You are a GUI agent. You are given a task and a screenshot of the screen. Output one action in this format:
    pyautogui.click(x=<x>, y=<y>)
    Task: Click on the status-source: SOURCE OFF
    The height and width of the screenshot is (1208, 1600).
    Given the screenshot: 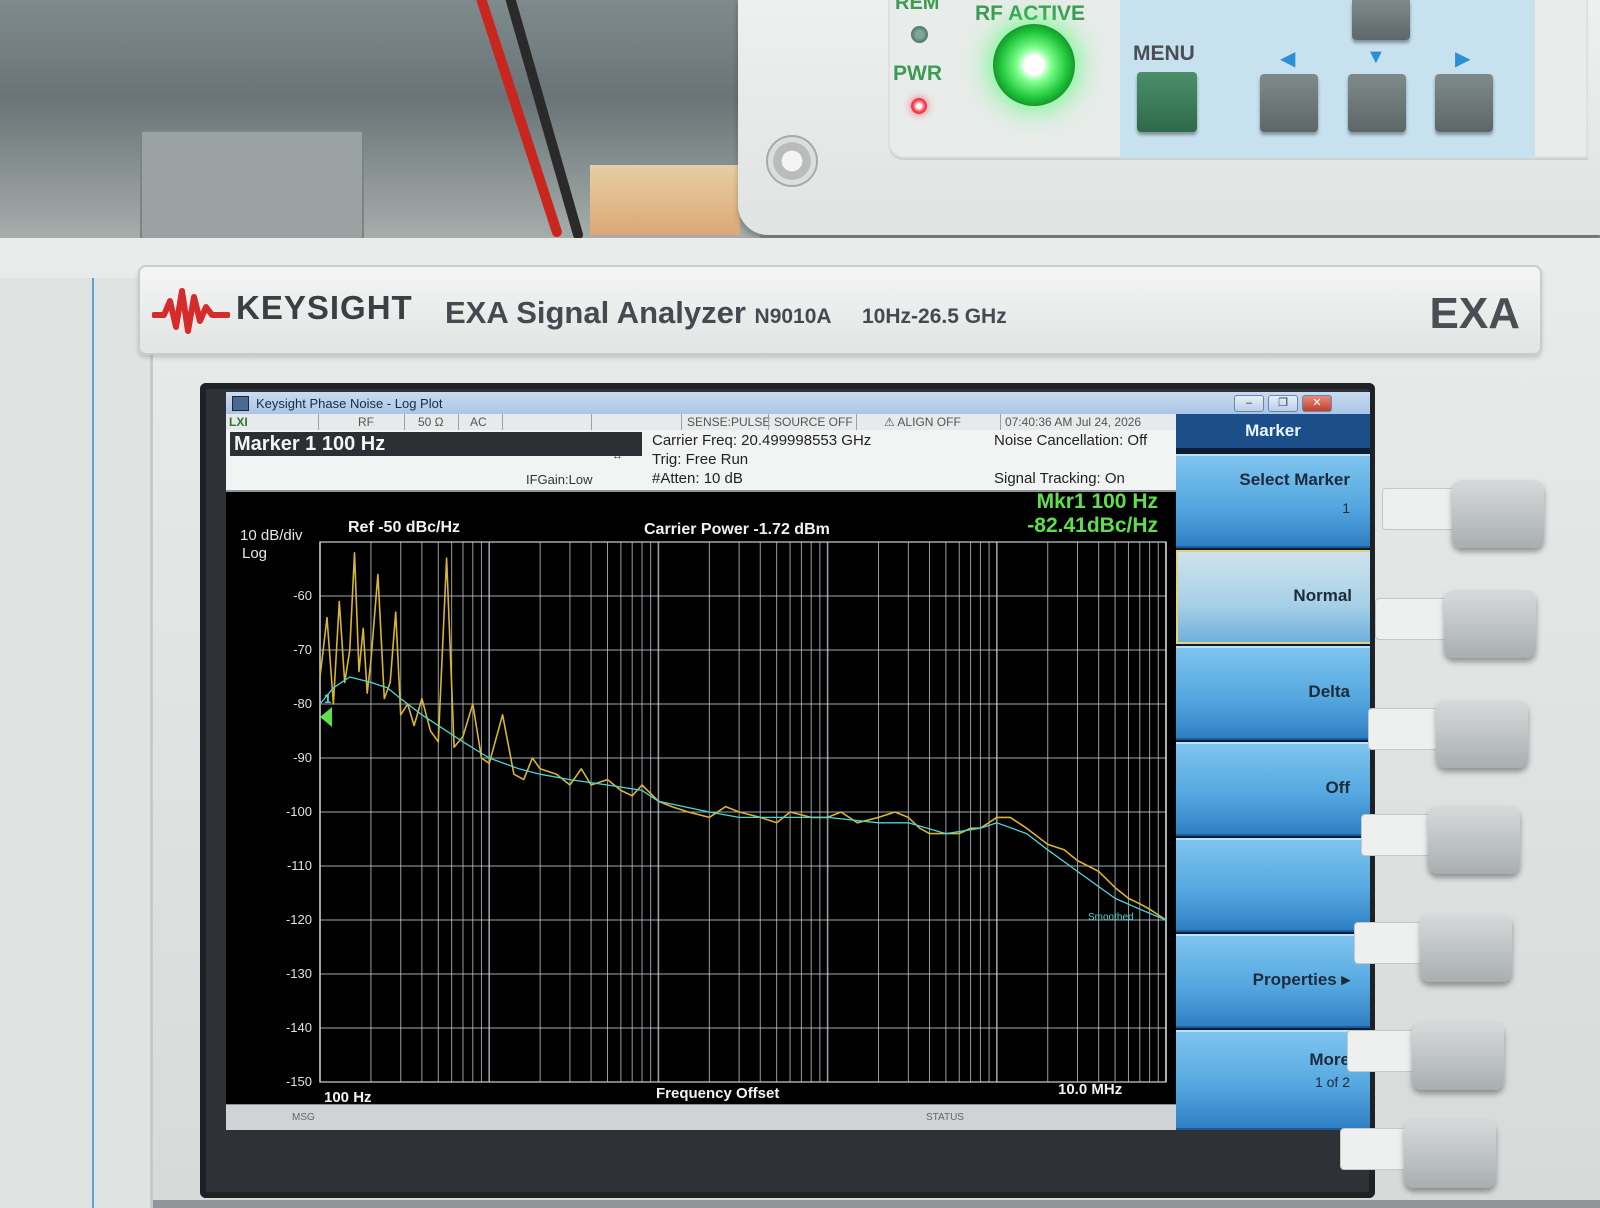 What is the action you would take?
    pyautogui.click(x=813, y=422)
    